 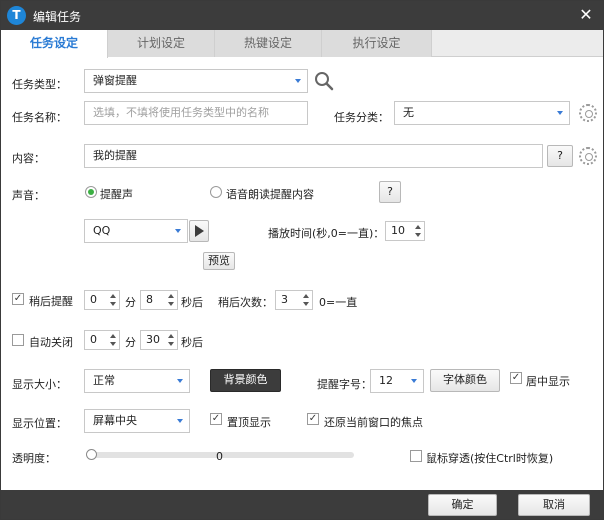 What do you see at coordinates (490, 458) in the screenshot?
I see `mouse-passthrough-label: 鼠标穿透(按住Ctrl时恢复)` at bounding box center [490, 458].